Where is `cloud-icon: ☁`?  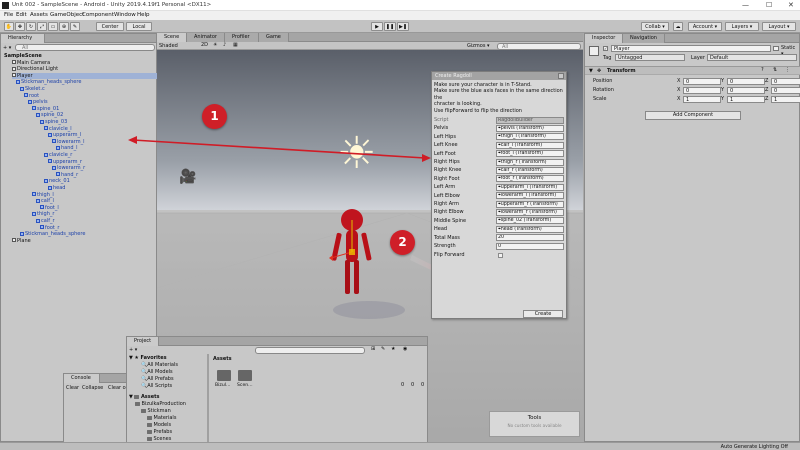
cloud-icon: ☁ is located at coordinates (678, 26).